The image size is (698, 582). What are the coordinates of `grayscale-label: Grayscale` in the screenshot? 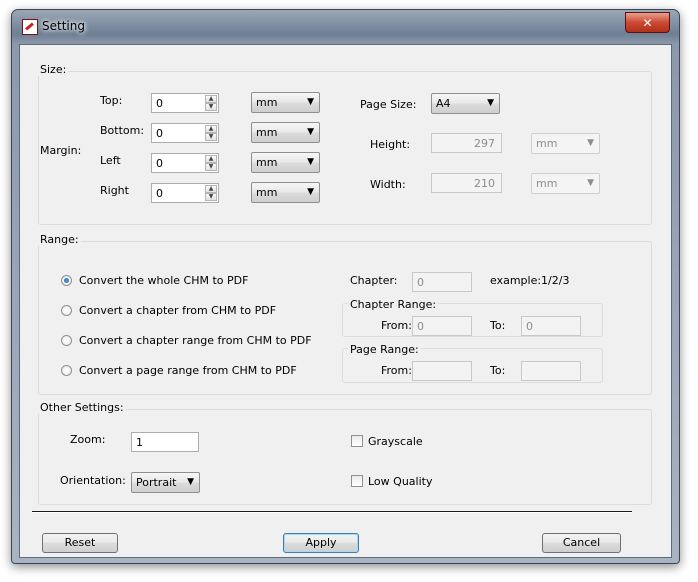 It's located at (395, 441).